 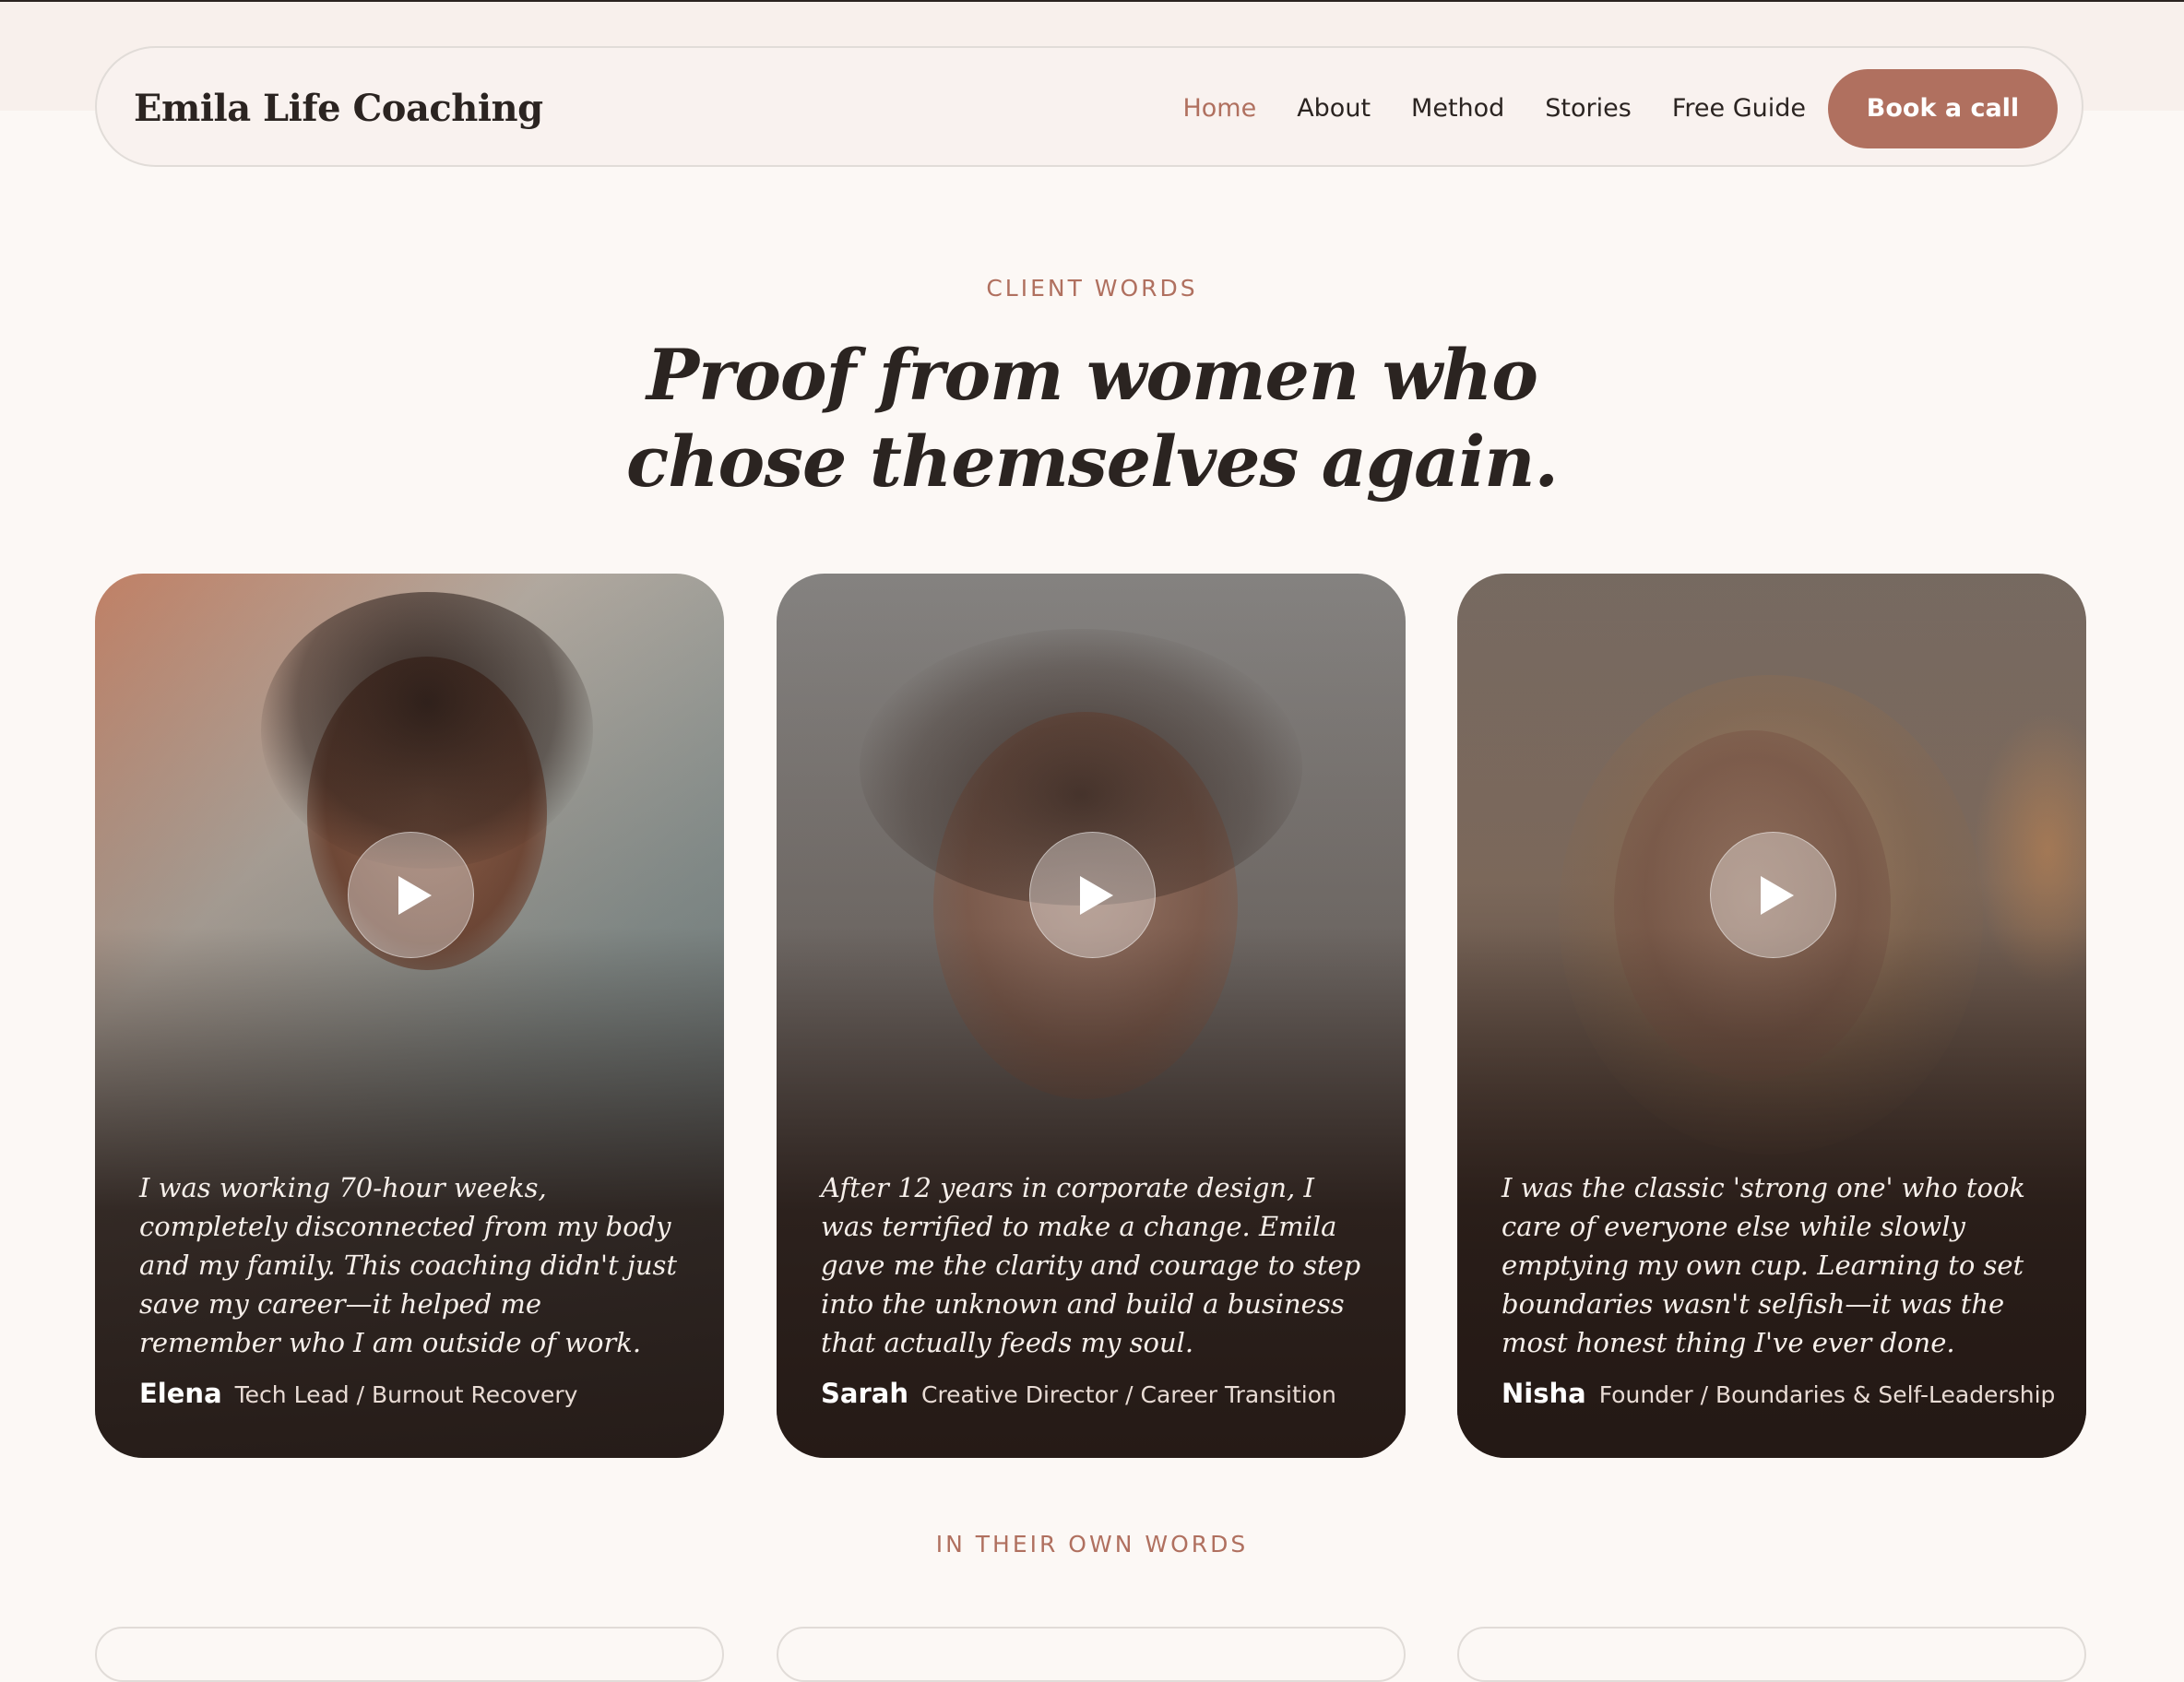 I want to click on book-a-call-button: Book a call, so click(x=1943, y=108).